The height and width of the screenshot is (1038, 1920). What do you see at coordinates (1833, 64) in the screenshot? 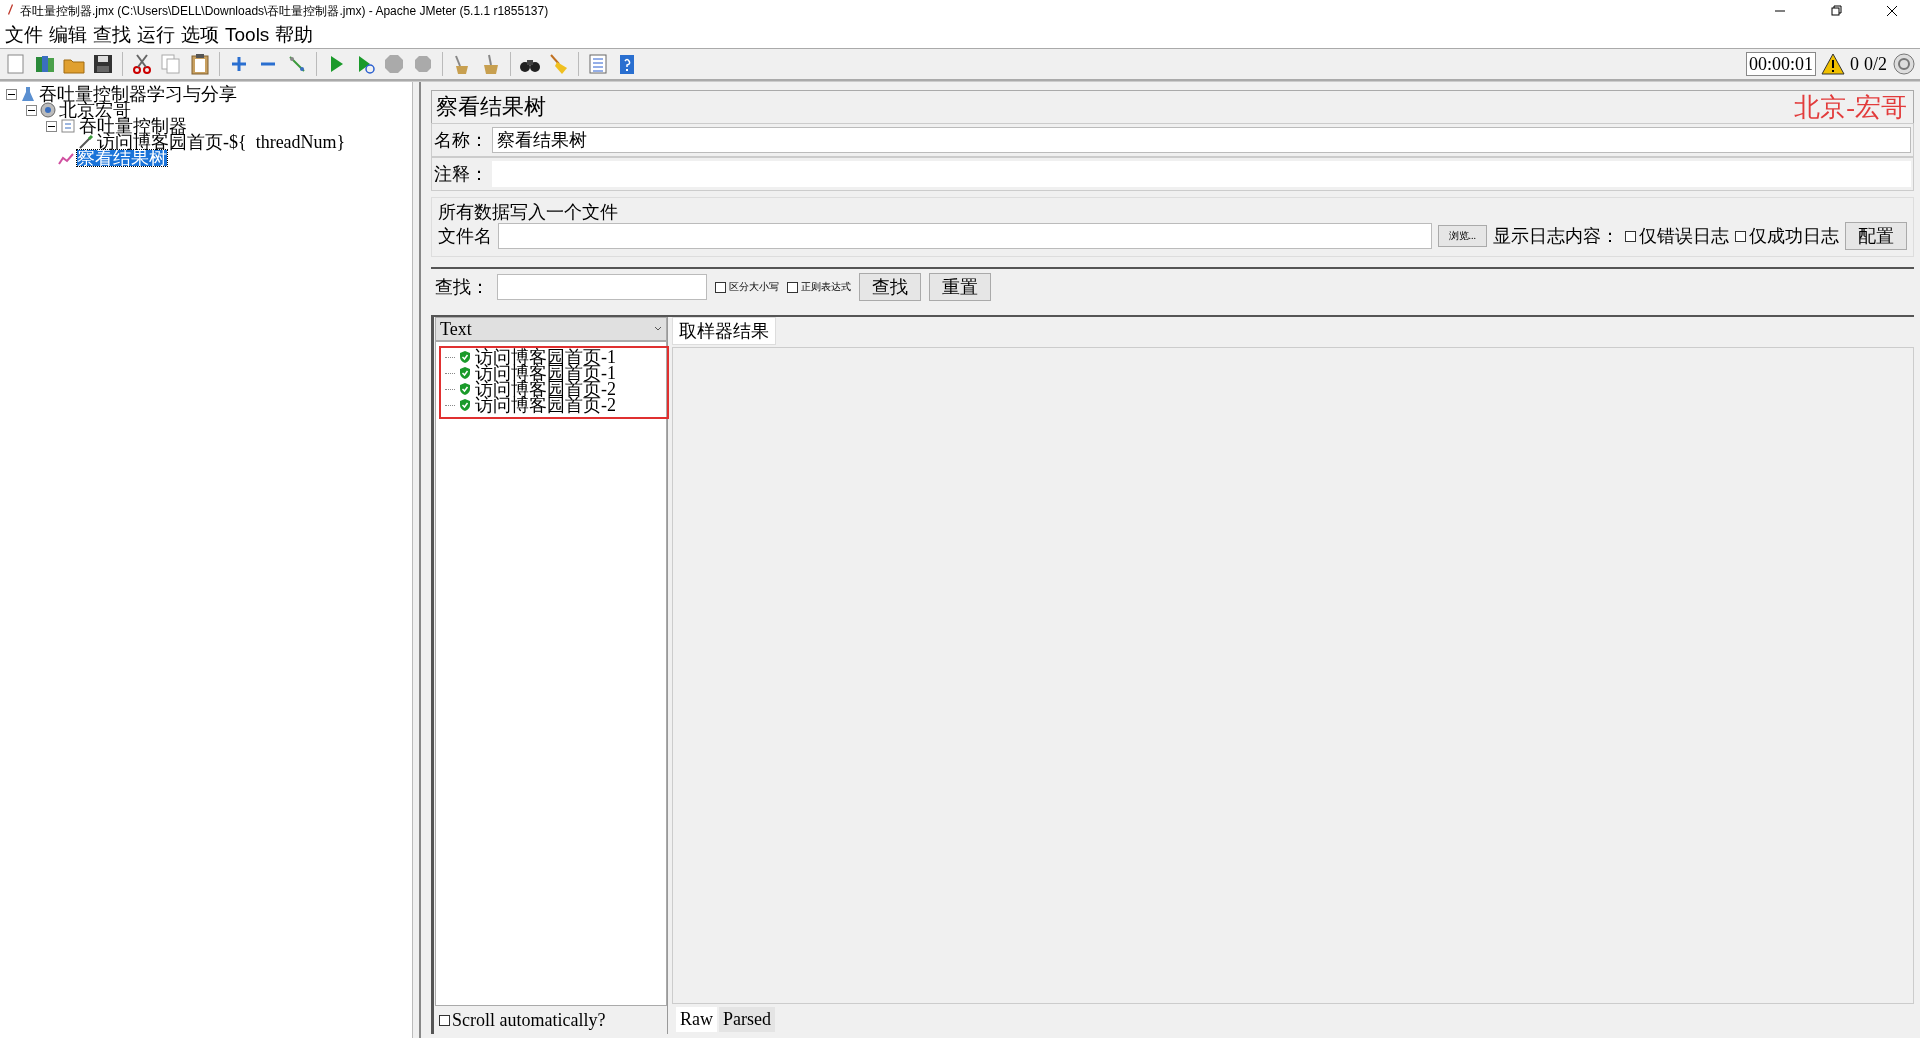
I see `warning-icon` at bounding box center [1833, 64].